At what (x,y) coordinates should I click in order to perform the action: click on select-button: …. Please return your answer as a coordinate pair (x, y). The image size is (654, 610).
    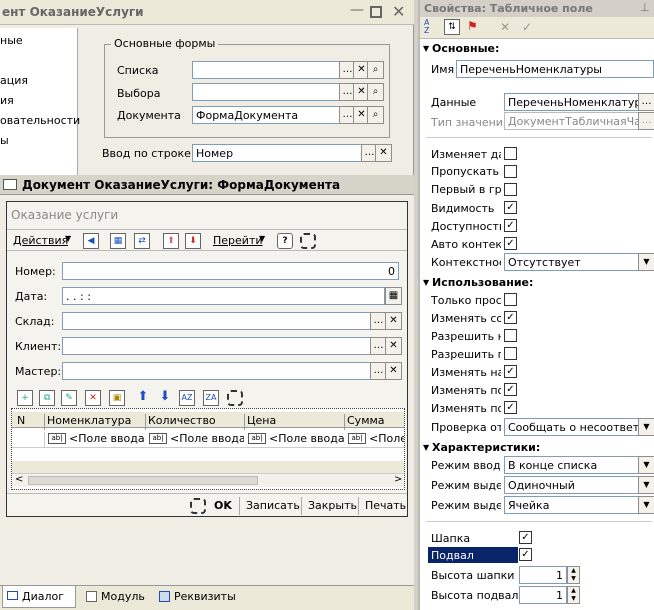
    Looking at the image, I should click on (646, 102).